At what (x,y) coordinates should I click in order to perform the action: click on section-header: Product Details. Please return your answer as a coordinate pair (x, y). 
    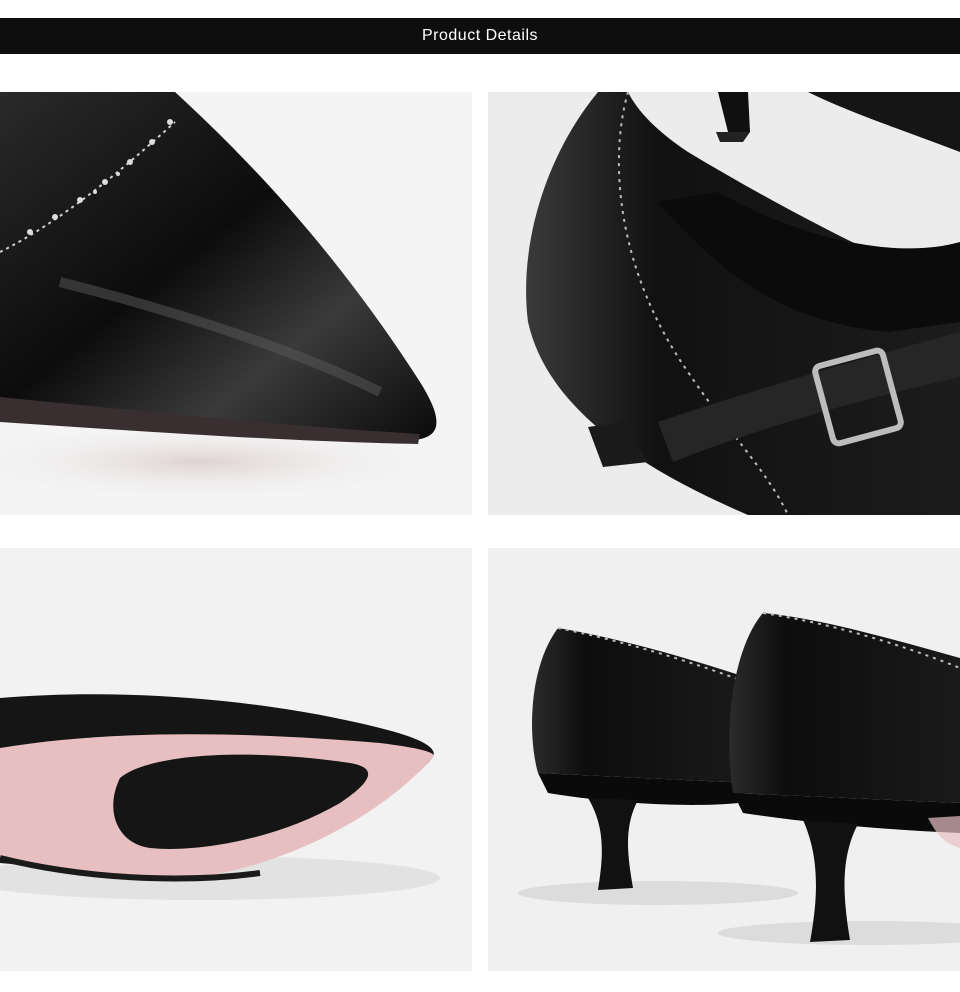
    Looking at the image, I should click on (480, 36).